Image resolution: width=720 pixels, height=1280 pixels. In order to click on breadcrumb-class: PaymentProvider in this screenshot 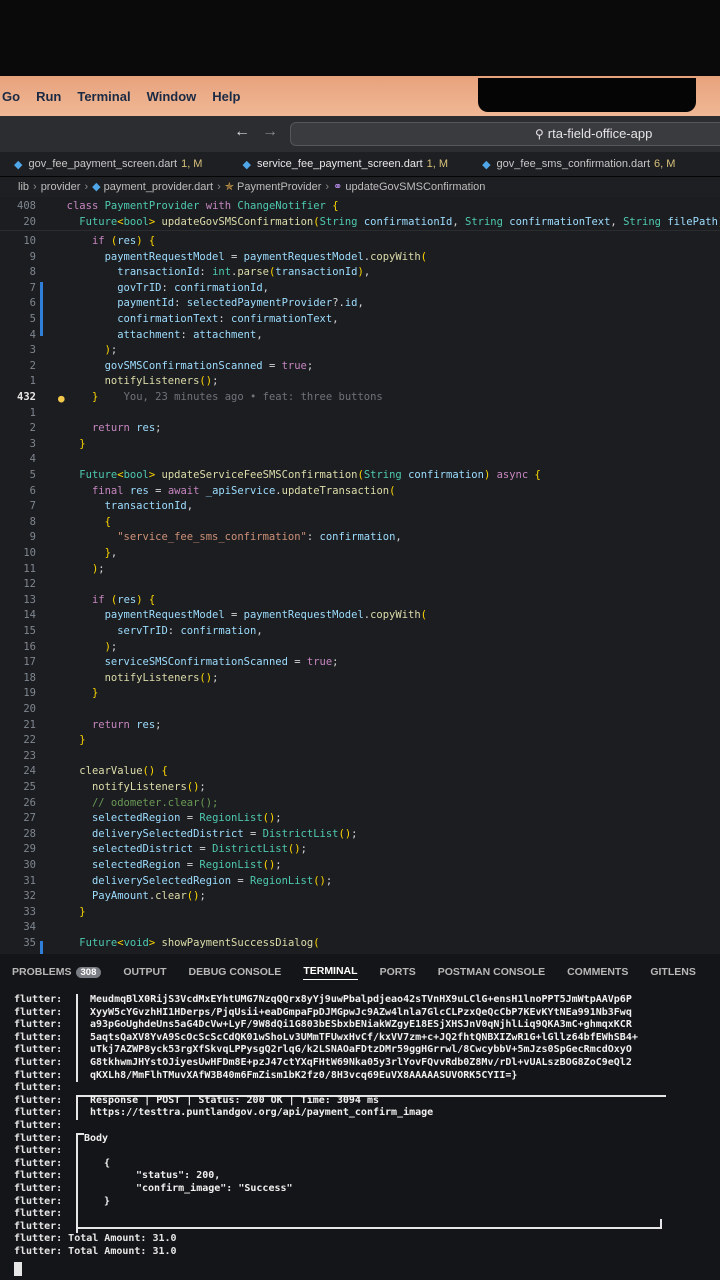, I will do `click(279, 187)`.